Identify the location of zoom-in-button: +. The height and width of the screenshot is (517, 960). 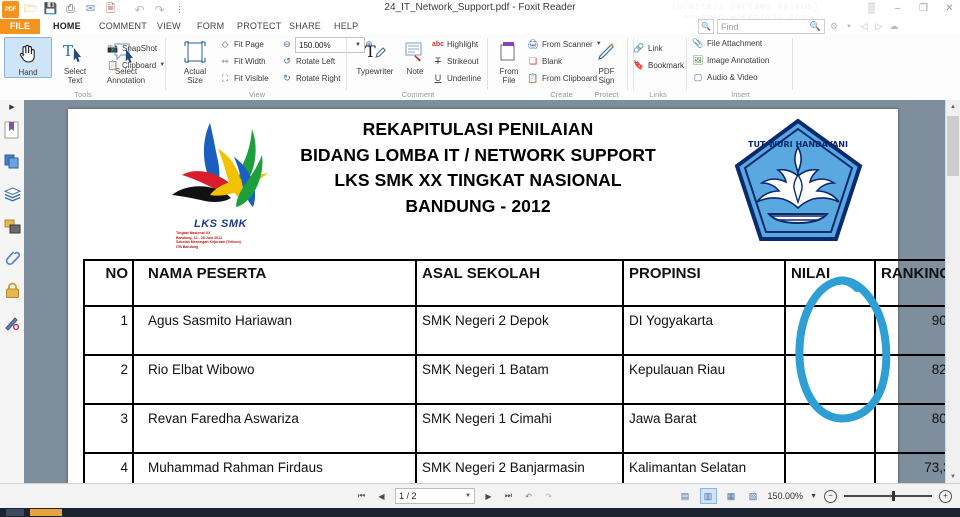
(945, 496).